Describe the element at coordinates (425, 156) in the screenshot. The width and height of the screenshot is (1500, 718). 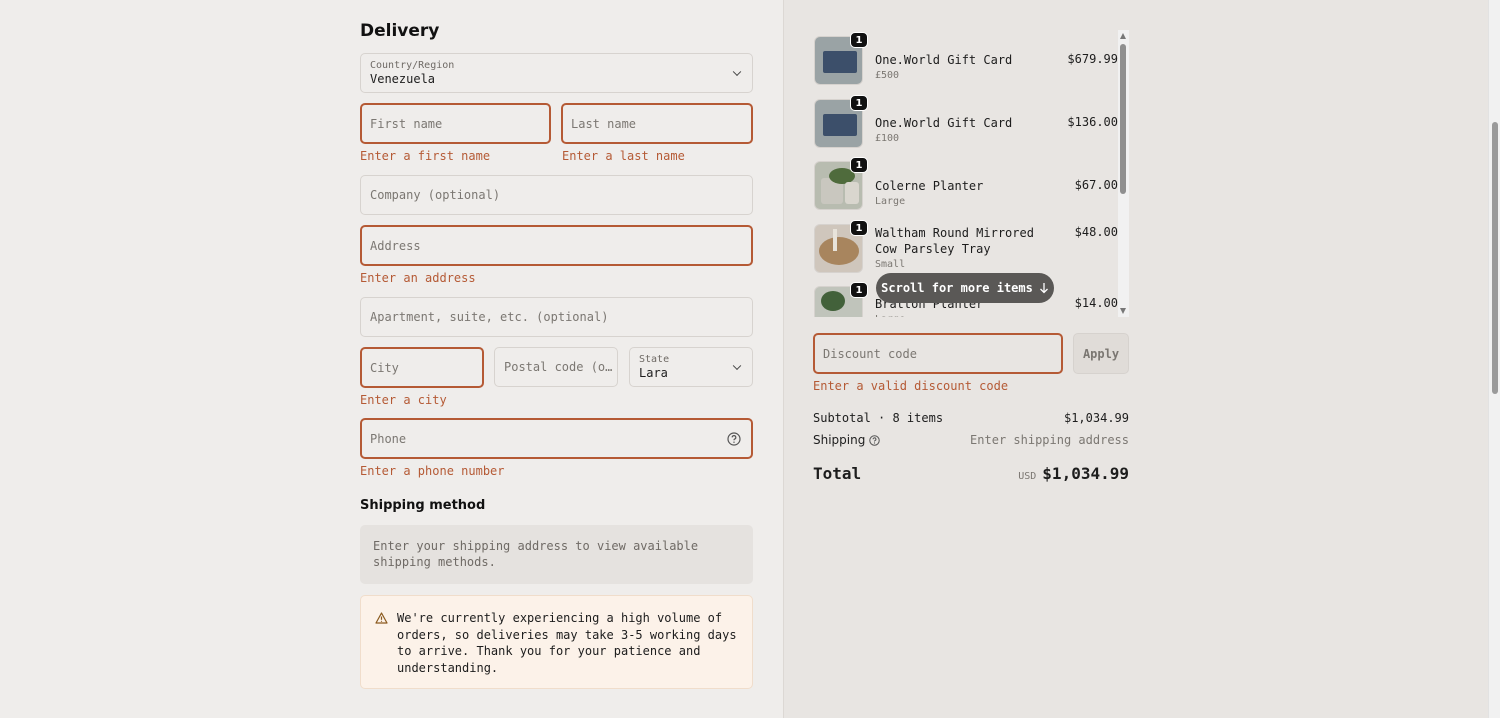
I see `first-name-error: Enter a first name` at that location.